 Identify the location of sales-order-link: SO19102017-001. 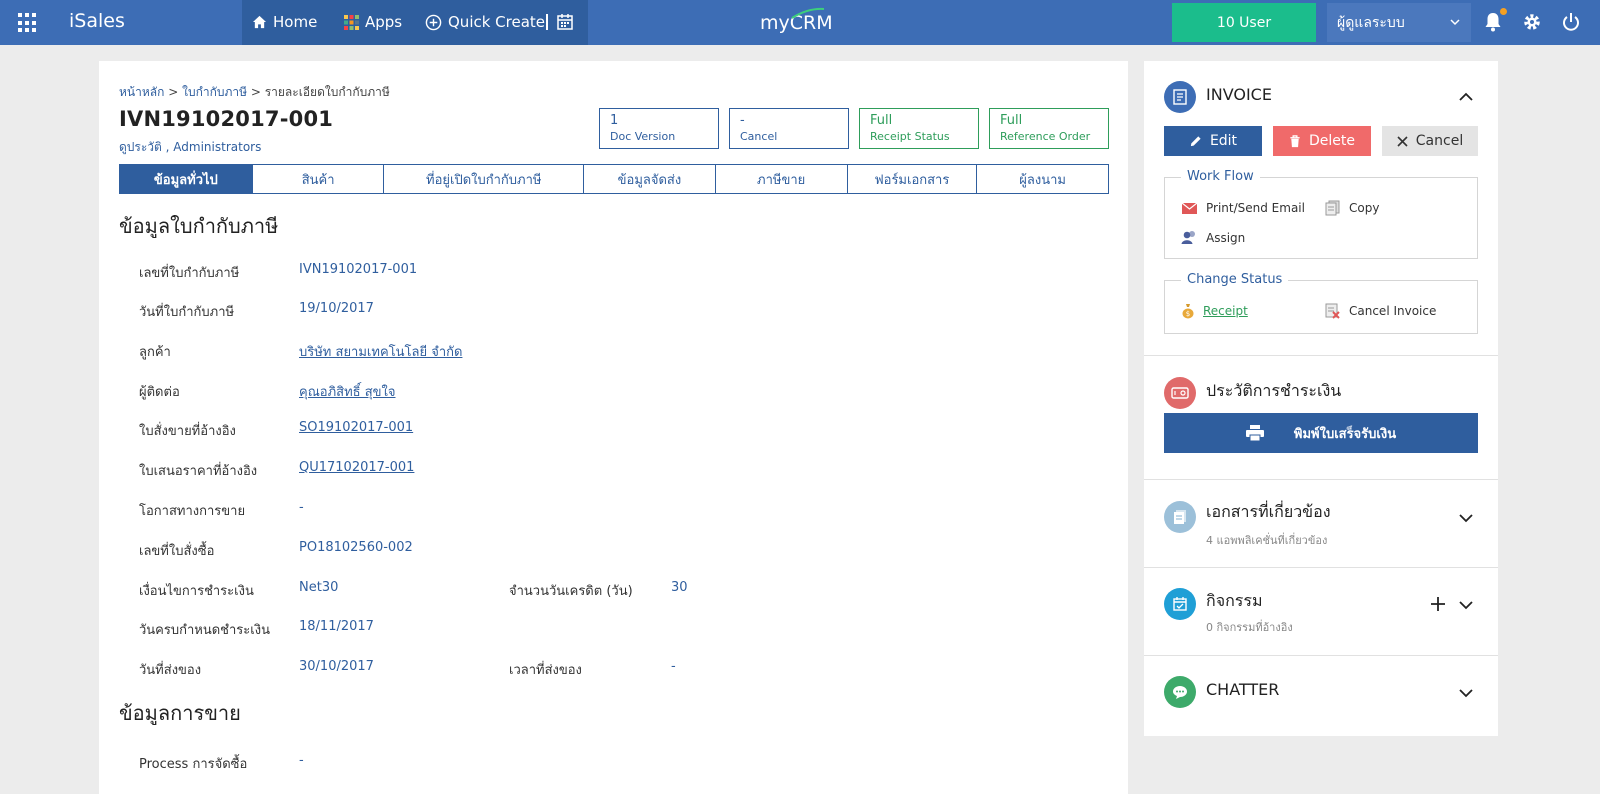
(356, 427).